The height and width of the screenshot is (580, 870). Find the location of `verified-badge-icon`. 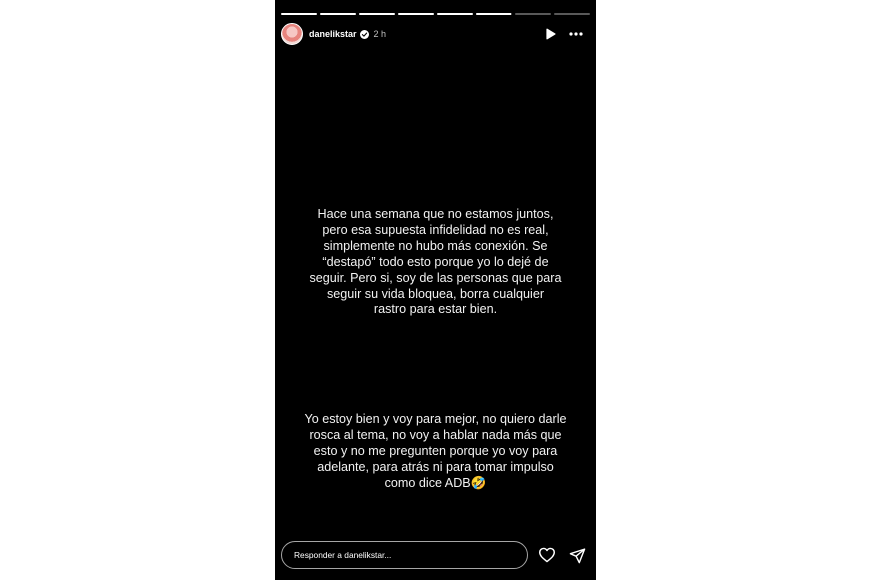

verified-badge-icon is located at coordinates (364, 34).